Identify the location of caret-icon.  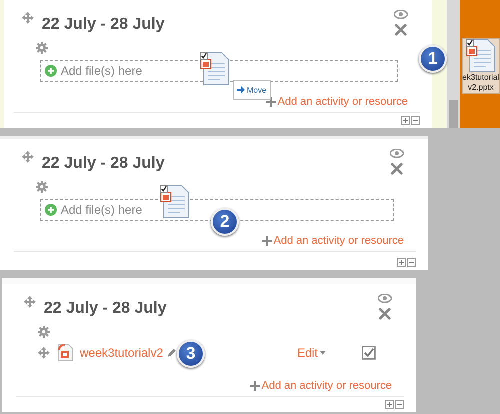
(323, 353).